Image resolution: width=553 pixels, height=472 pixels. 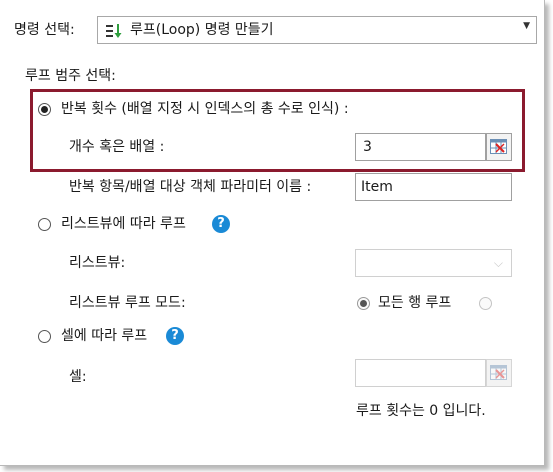 I want to click on command-select-value: 루프(Loop) 명령 만들기, so click(x=202, y=30).